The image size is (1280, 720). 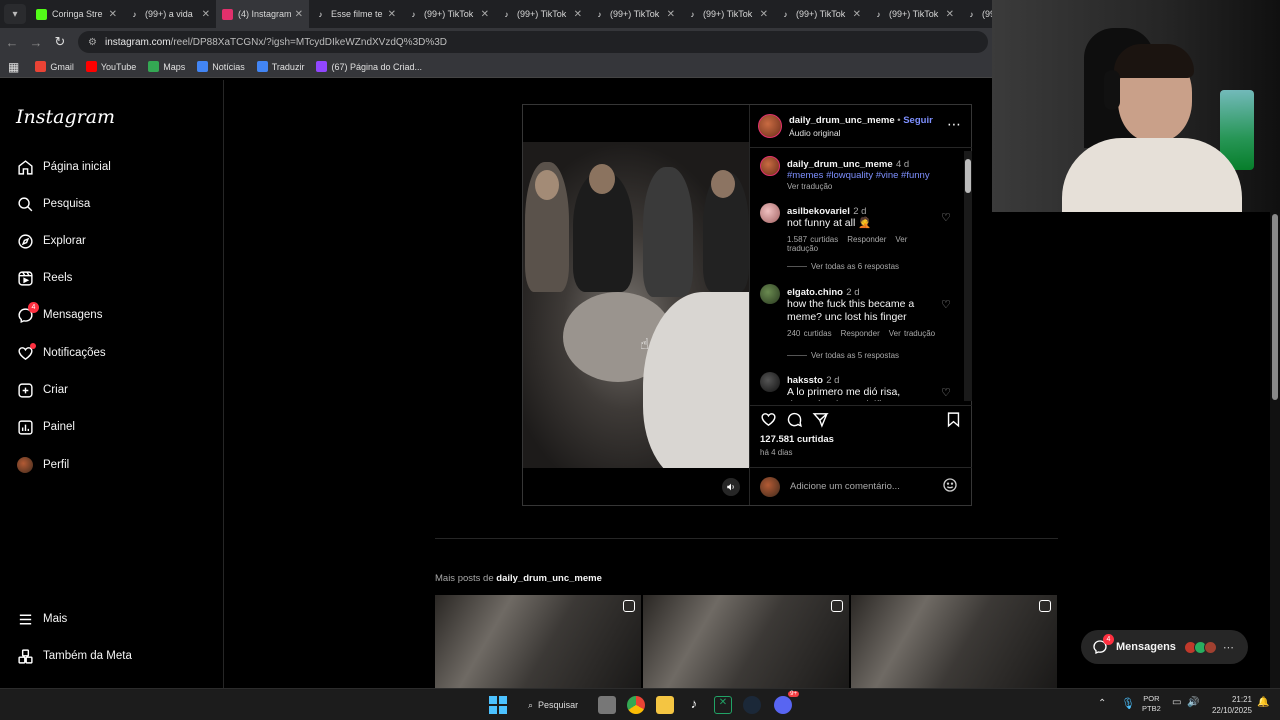 What do you see at coordinates (54, 66) in the screenshot?
I see `bookmark-item: Gmail` at bounding box center [54, 66].